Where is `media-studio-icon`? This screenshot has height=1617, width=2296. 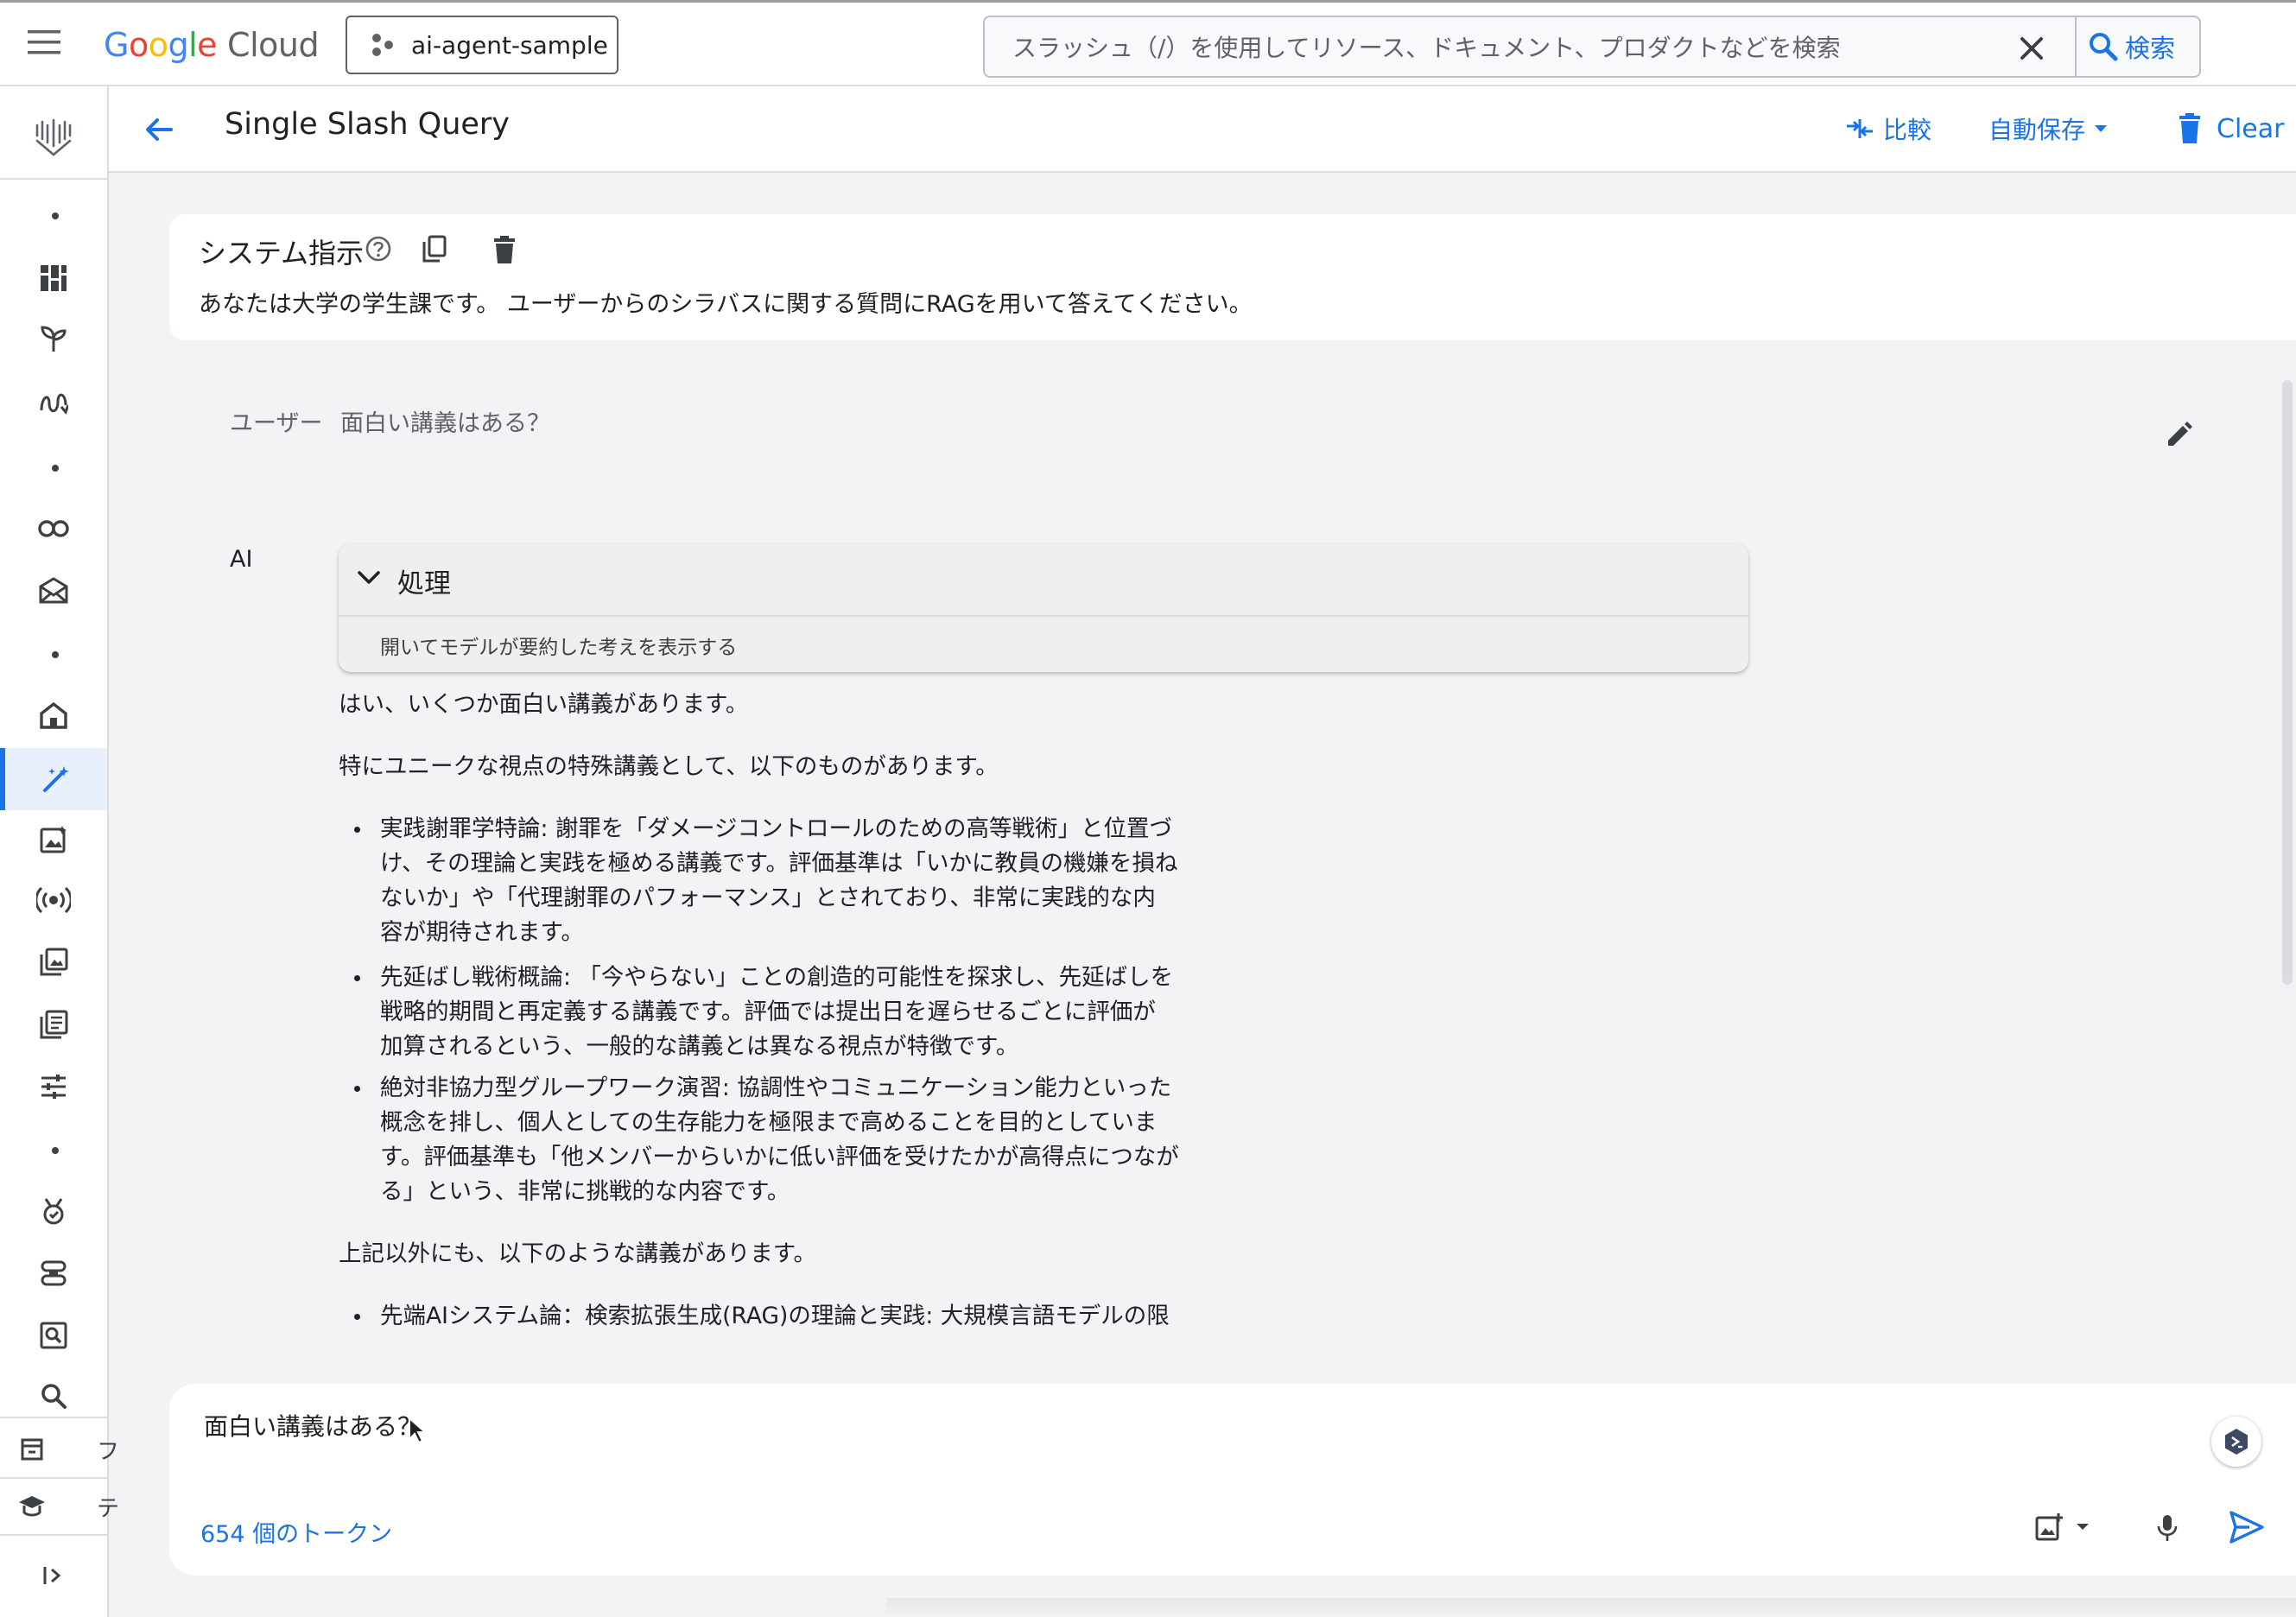
media-studio-icon is located at coordinates (53, 839).